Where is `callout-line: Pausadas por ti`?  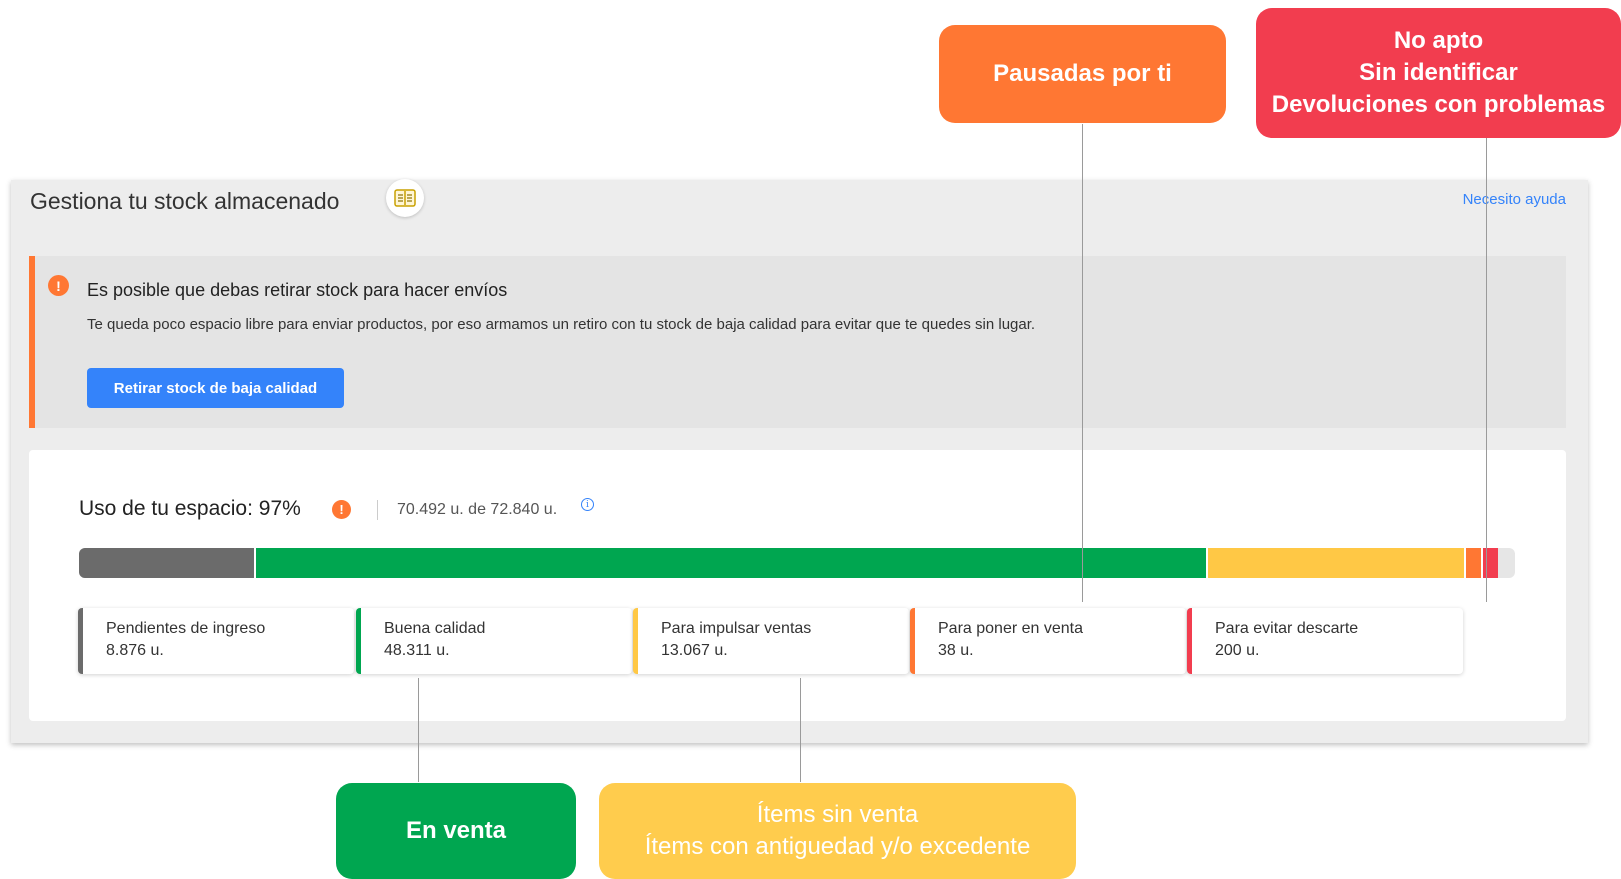 callout-line: Pausadas por ti is located at coordinates (1082, 73).